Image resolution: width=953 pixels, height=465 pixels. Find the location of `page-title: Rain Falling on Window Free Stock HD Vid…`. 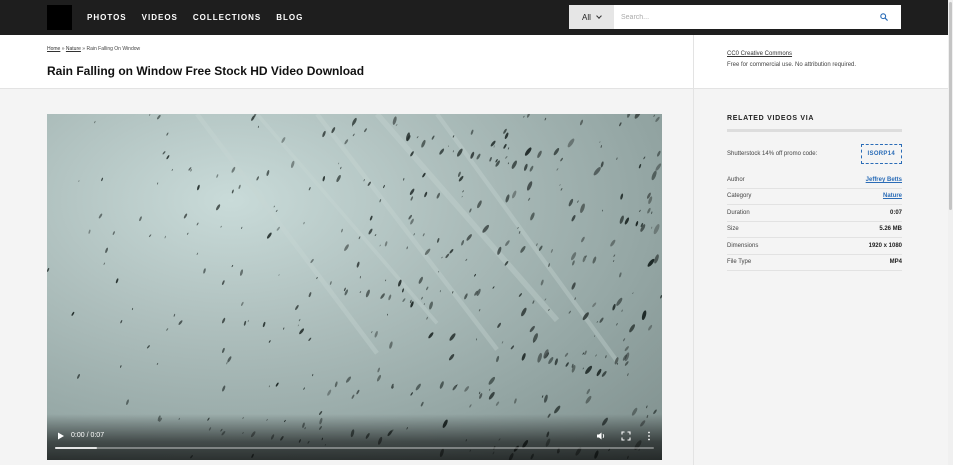

page-title: Rain Falling on Window Free Stock HD Vid… is located at coordinates (206, 71).